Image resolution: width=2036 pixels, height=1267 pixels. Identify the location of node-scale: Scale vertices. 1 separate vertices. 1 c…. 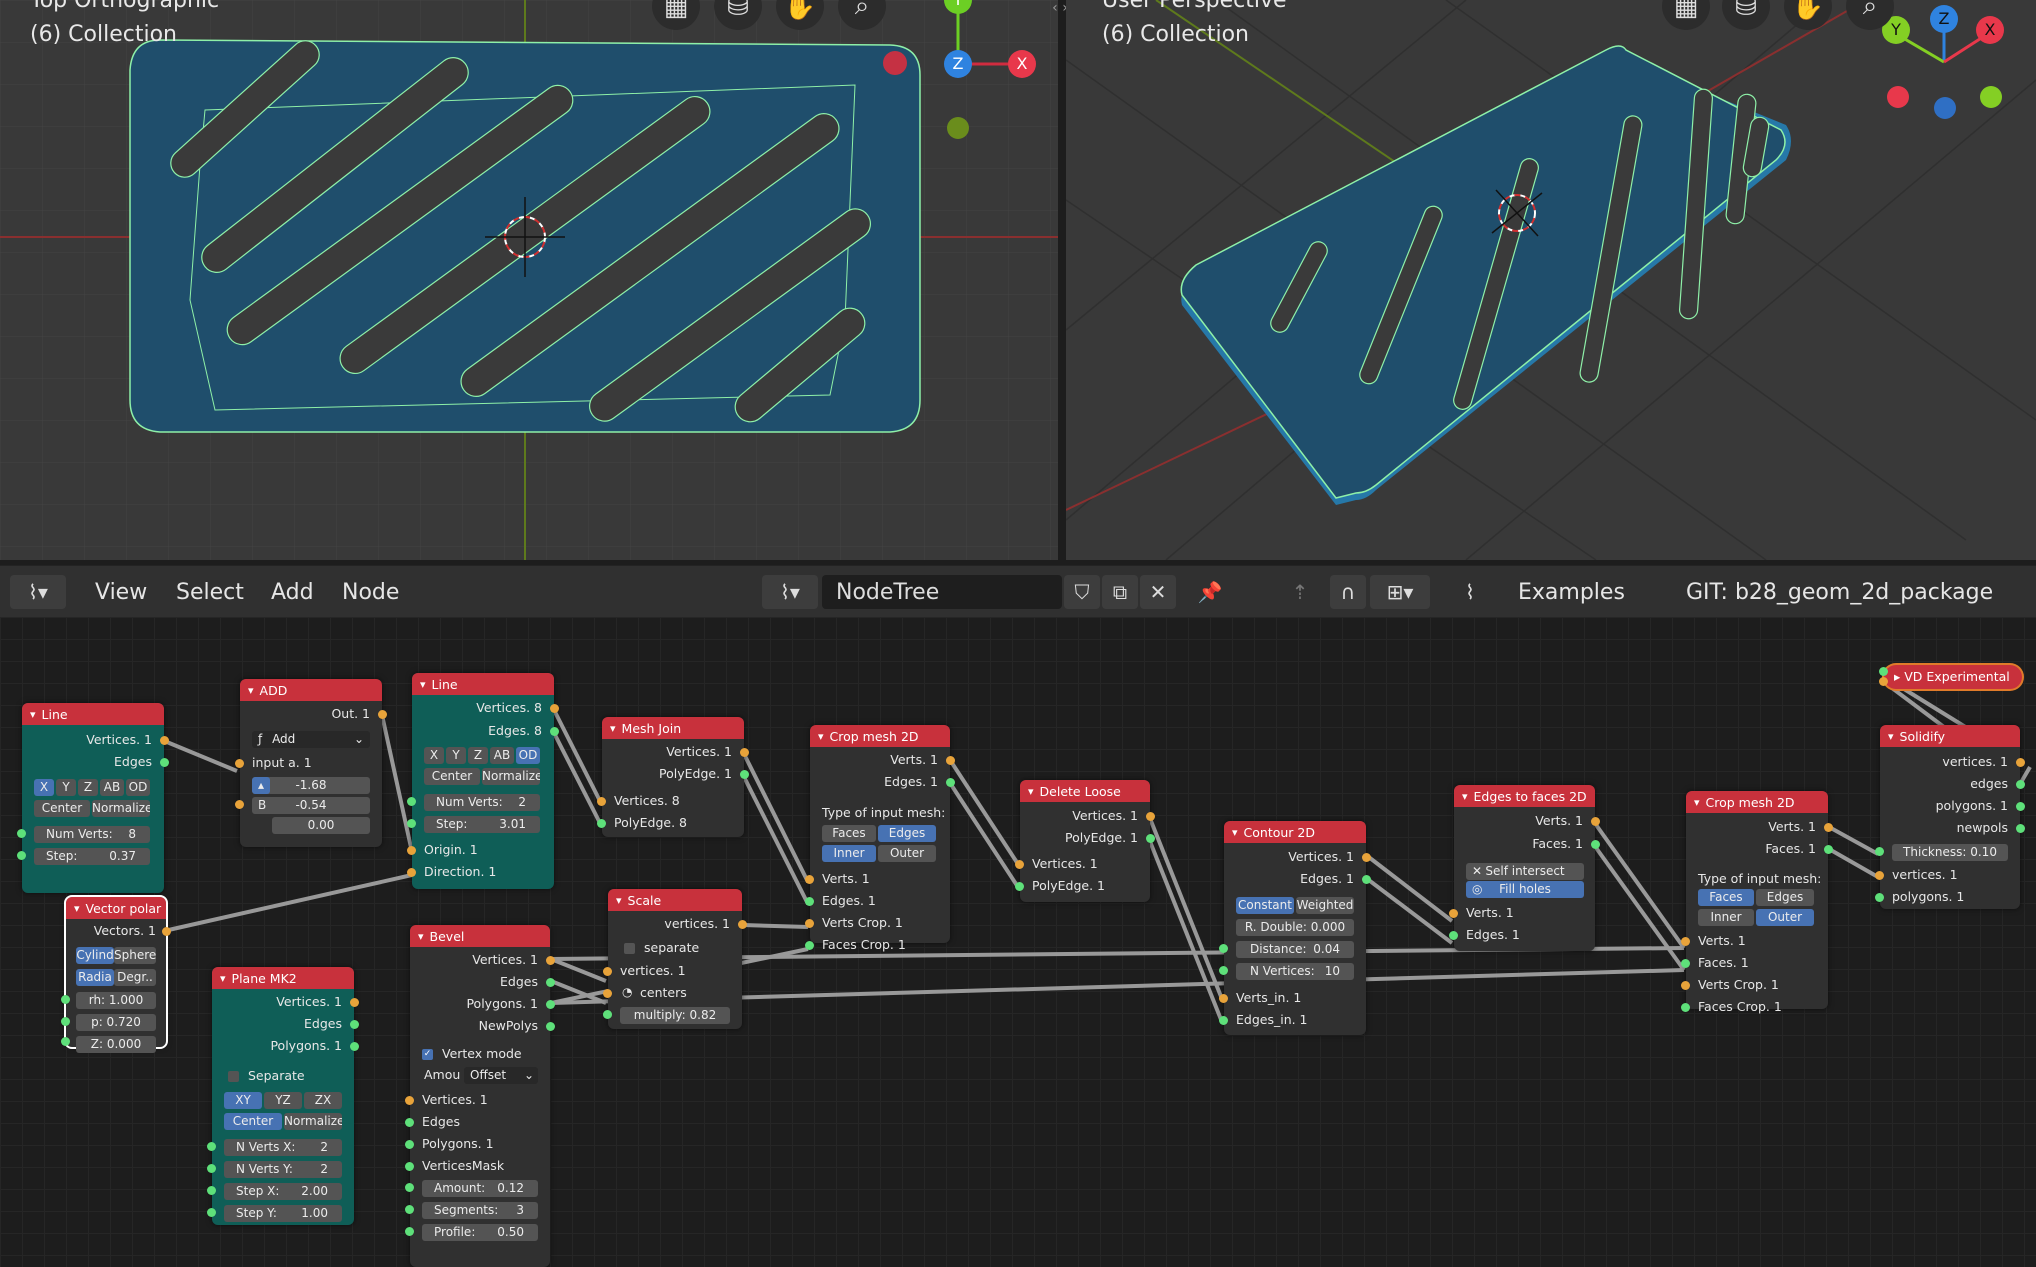
(675, 959).